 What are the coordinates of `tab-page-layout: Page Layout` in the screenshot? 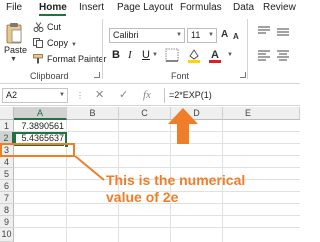 It's located at (145, 8).